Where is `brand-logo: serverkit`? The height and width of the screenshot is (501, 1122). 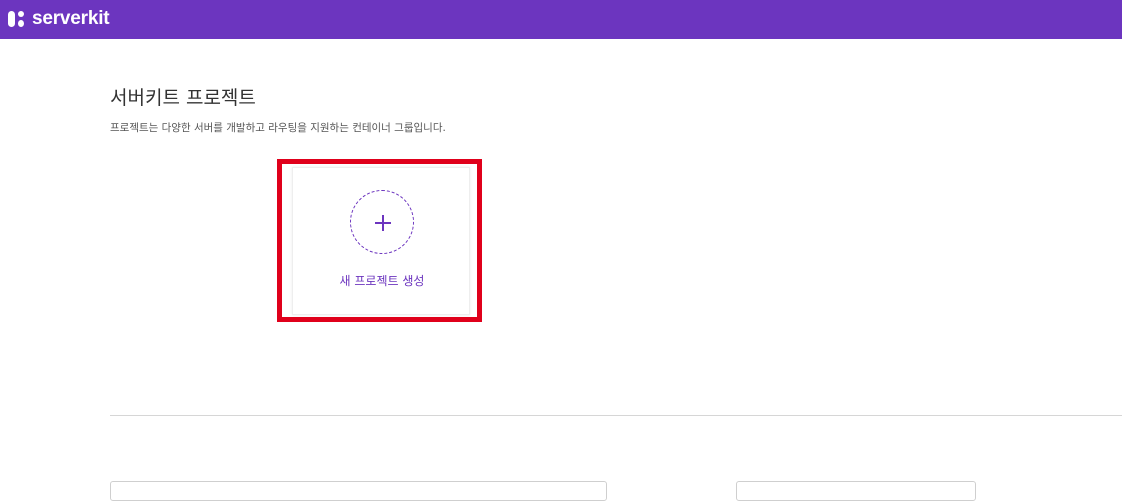 brand-logo: serverkit is located at coordinates (59, 19).